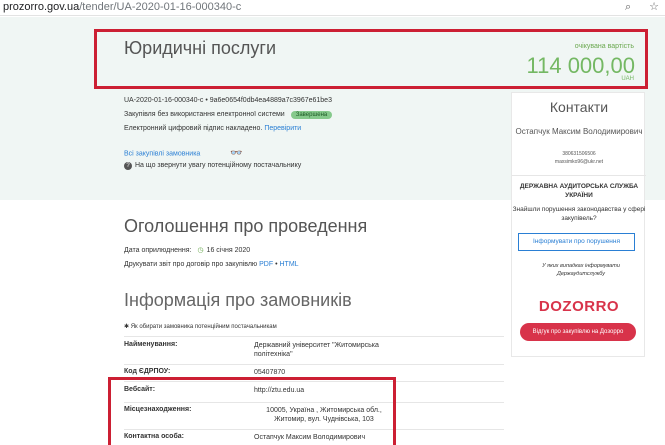 The width and height of the screenshot is (665, 445). What do you see at coordinates (266, 264) in the screenshot?
I see `print-pdf-link: PDF` at bounding box center [266, 264].